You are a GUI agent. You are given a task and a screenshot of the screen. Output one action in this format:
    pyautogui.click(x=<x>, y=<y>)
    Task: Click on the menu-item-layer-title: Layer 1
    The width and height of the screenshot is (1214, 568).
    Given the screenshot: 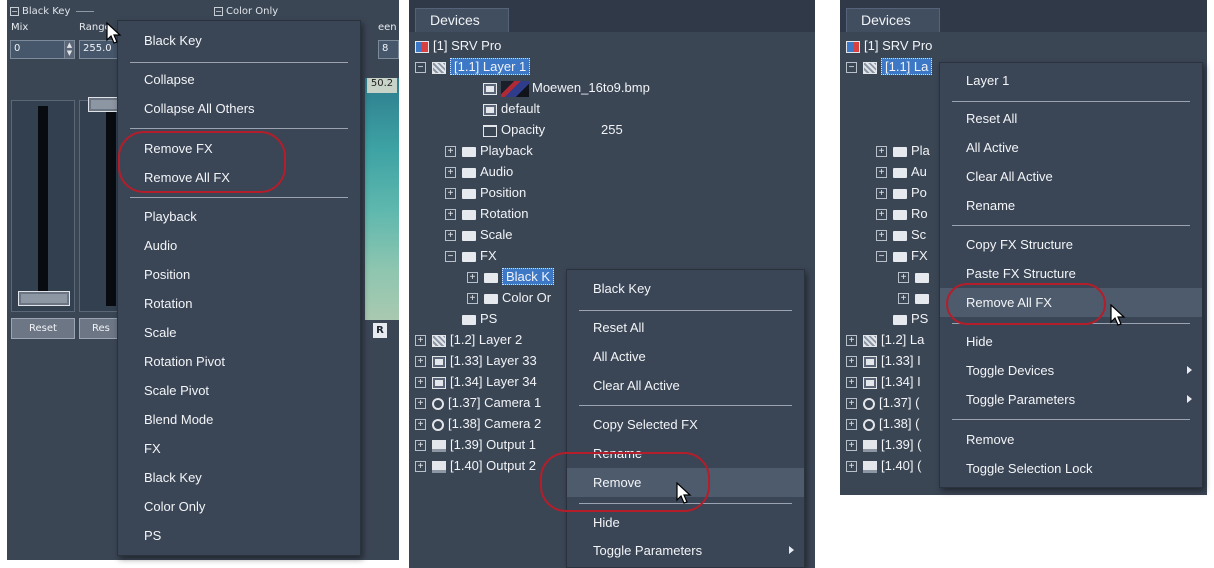 What is the action you would take?
    pyautogui.click(x=1071, y=80)
    